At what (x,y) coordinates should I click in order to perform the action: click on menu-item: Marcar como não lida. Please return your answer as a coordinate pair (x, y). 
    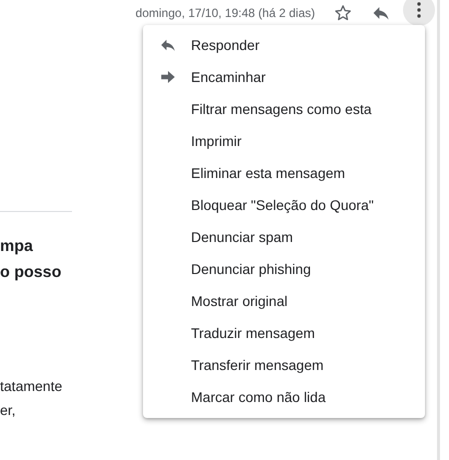
    Looking at the image, I should click on (284, 397).